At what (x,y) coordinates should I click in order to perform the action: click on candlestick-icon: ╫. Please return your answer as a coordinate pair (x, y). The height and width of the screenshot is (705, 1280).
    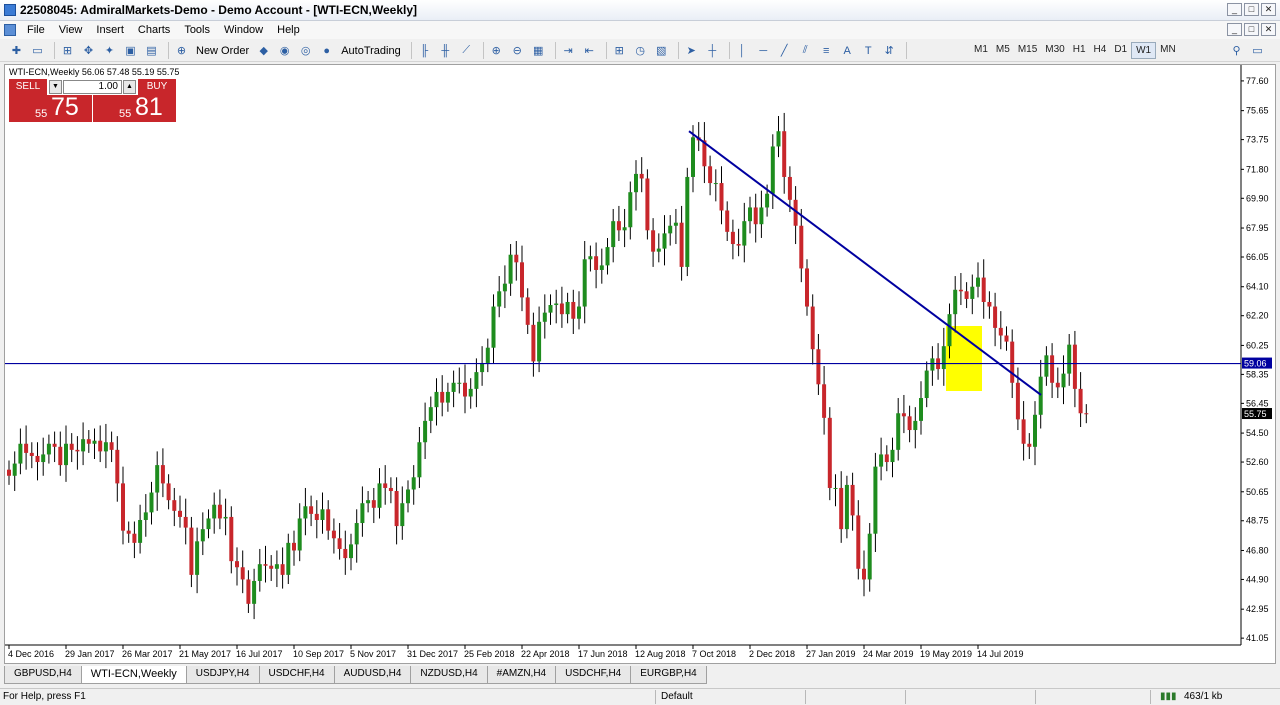
    Looking at the image, I should click on (445, 50).